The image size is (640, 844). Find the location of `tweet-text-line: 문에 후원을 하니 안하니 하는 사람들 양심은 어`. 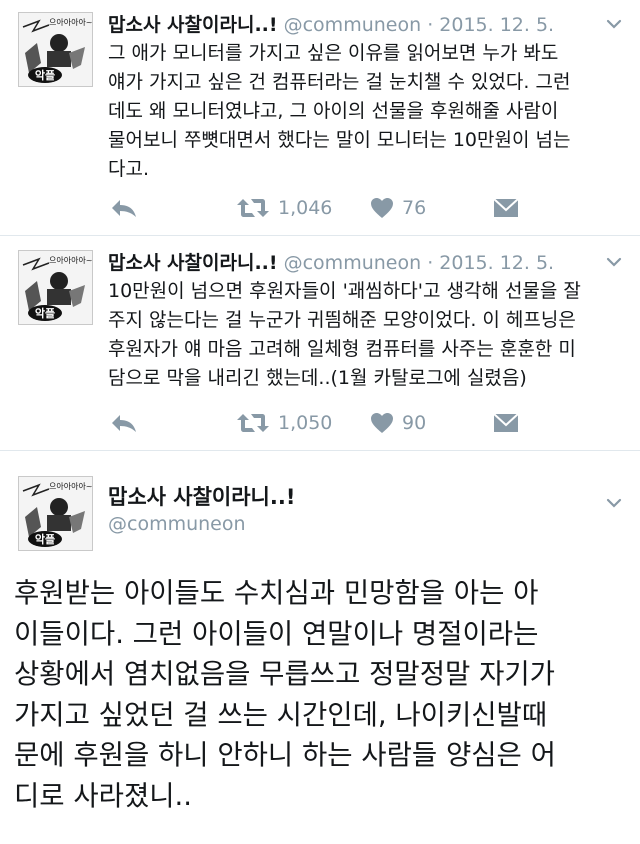

tweet-text-line: 문에 후원을 하니 안하니 하는 사람들 양심은 어 is located at coordinates (285, 755).